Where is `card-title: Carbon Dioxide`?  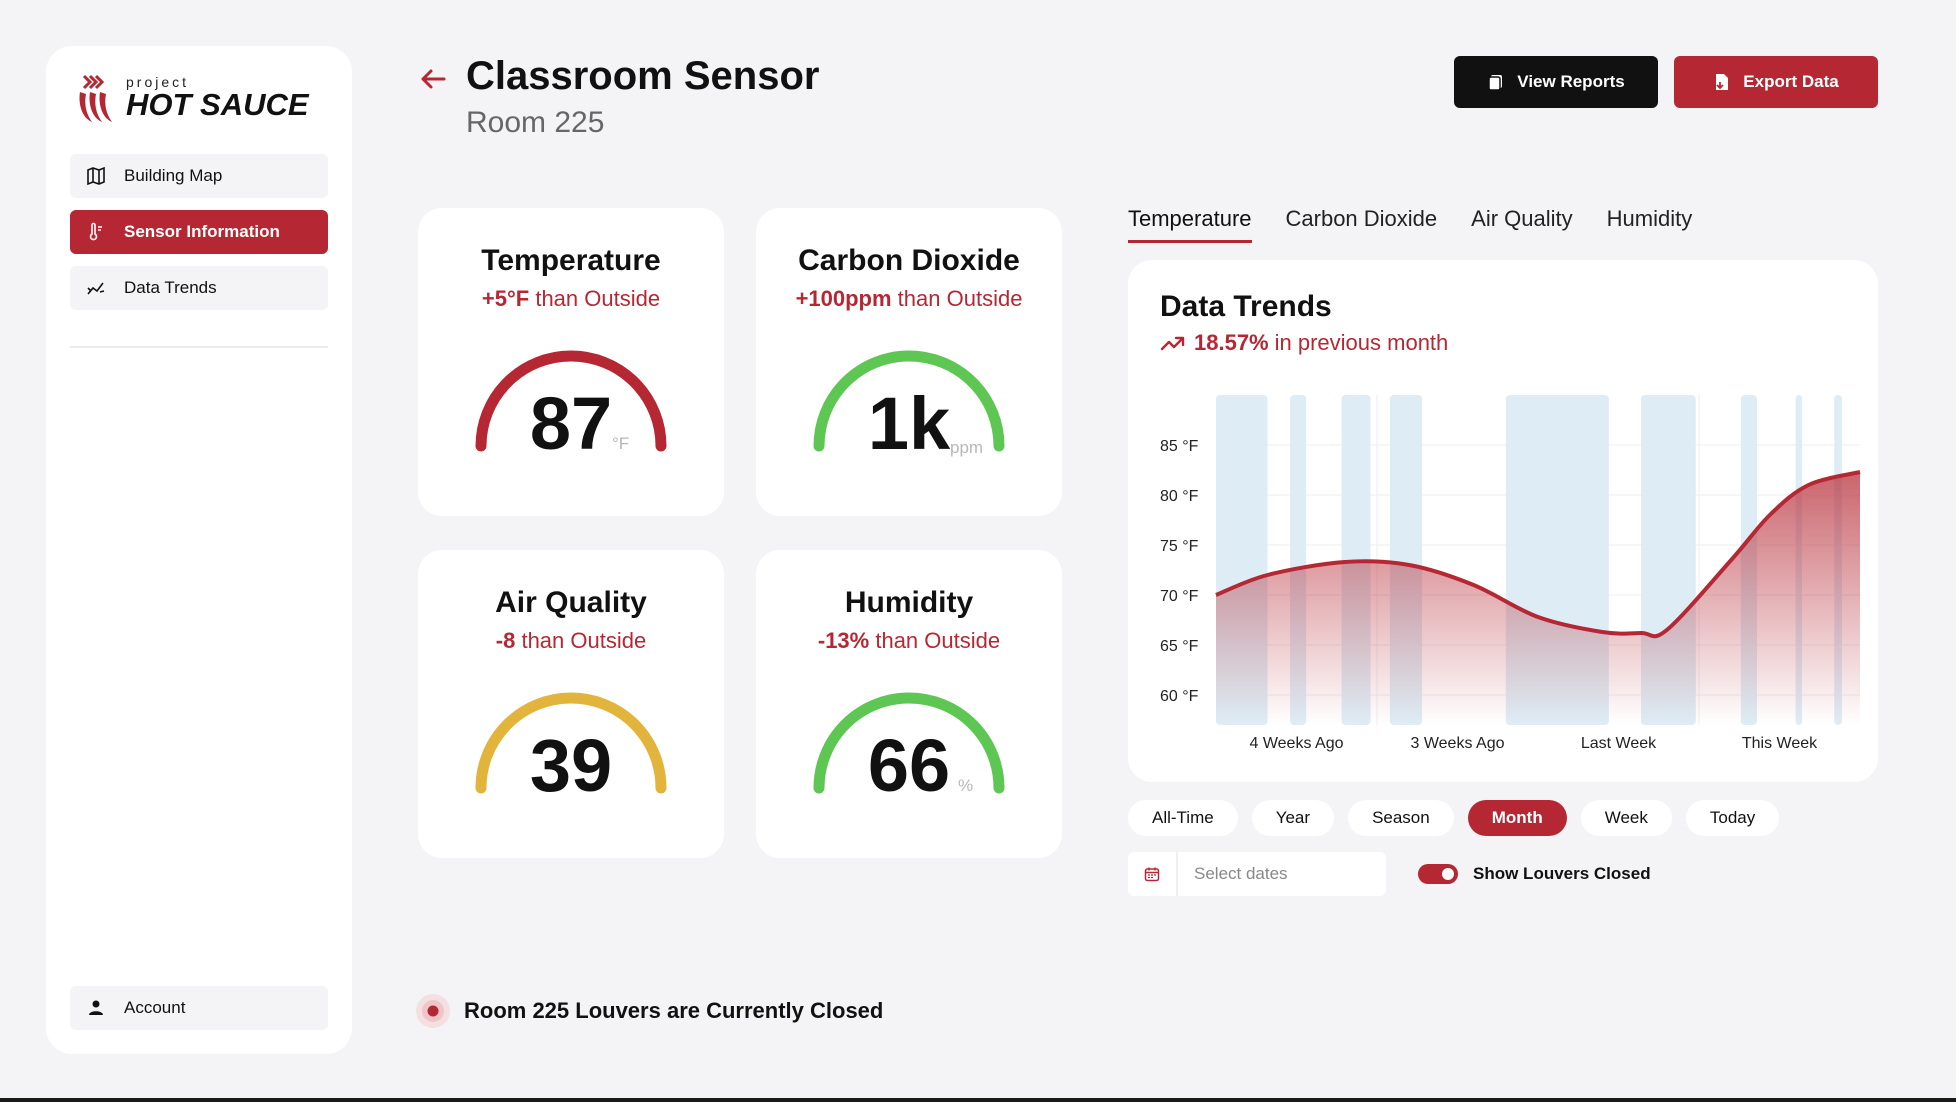 card-title: Carbon Dioxide is located at coordinates (909, 260).